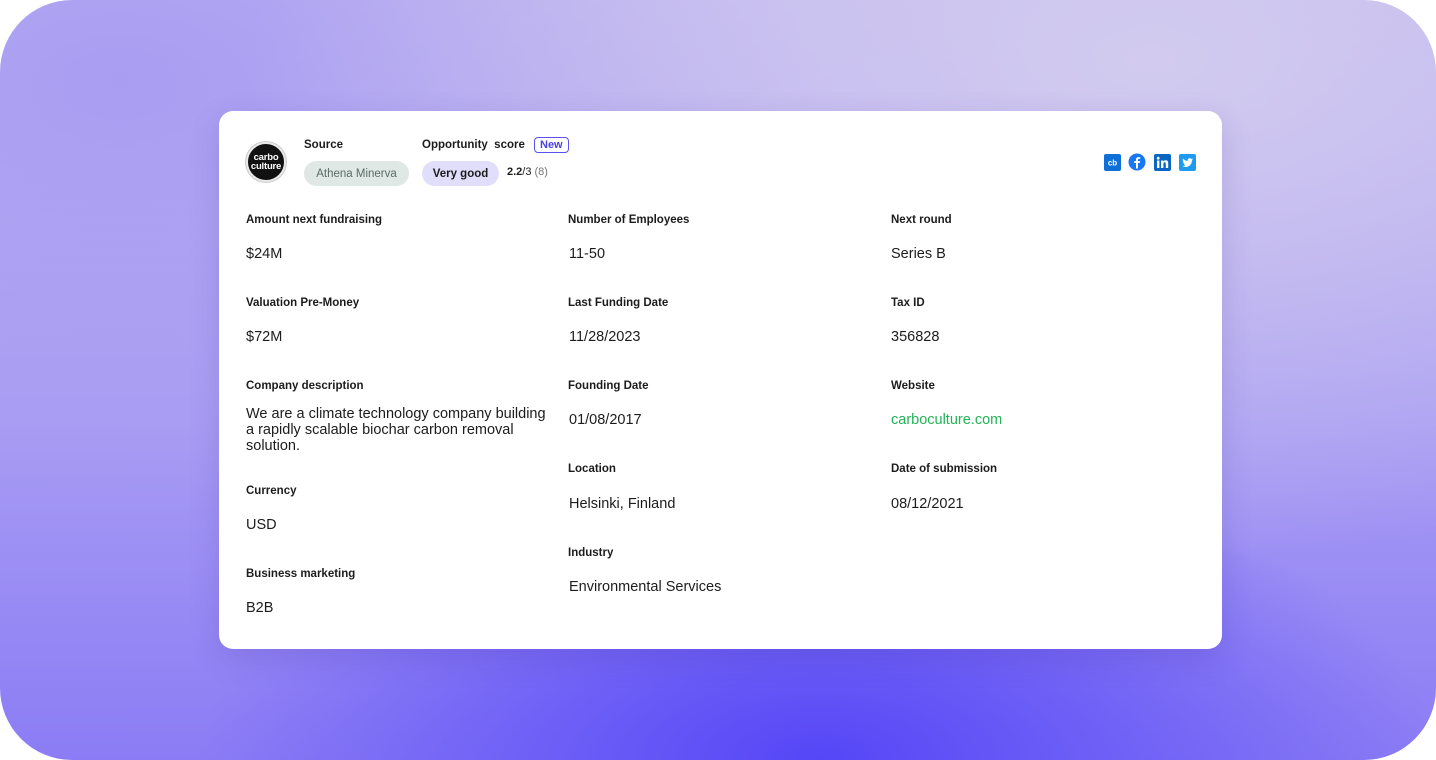 This screenshot has height=760, width=1436. Describe the element at coordinates (592, 469) in the screenshot. I see `location-label: Location` at that location.